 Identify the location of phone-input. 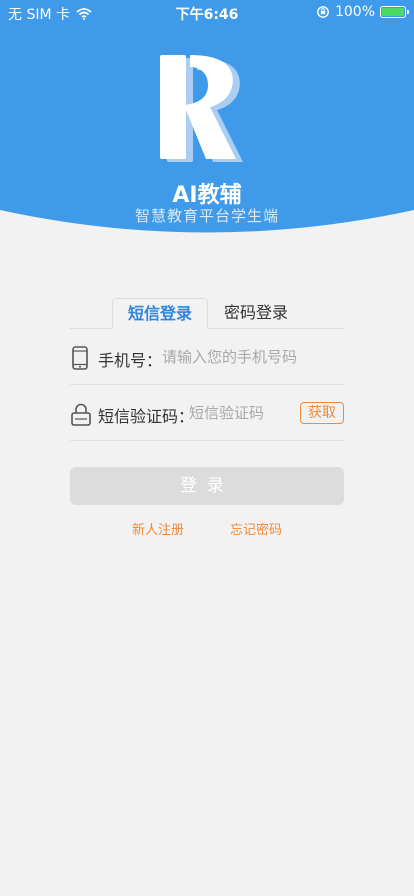
(252, 357).